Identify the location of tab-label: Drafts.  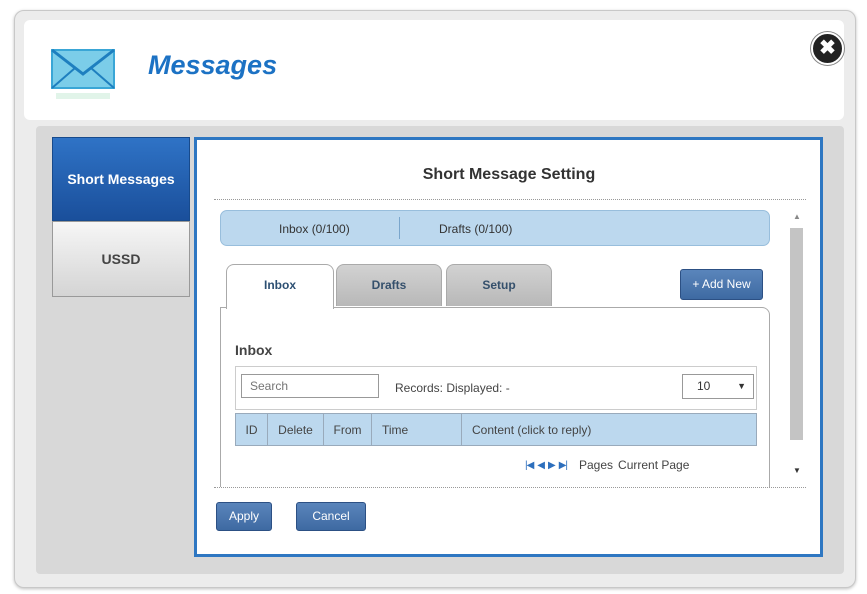
(389, 285).